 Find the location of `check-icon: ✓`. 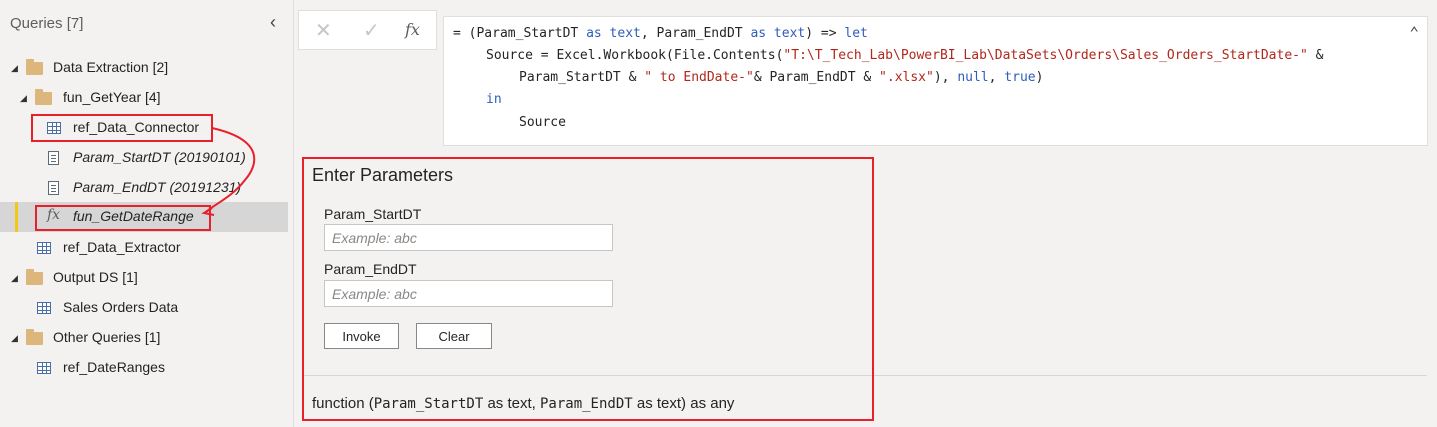

check-icon: ✓ is located at coordinates (371, 30).